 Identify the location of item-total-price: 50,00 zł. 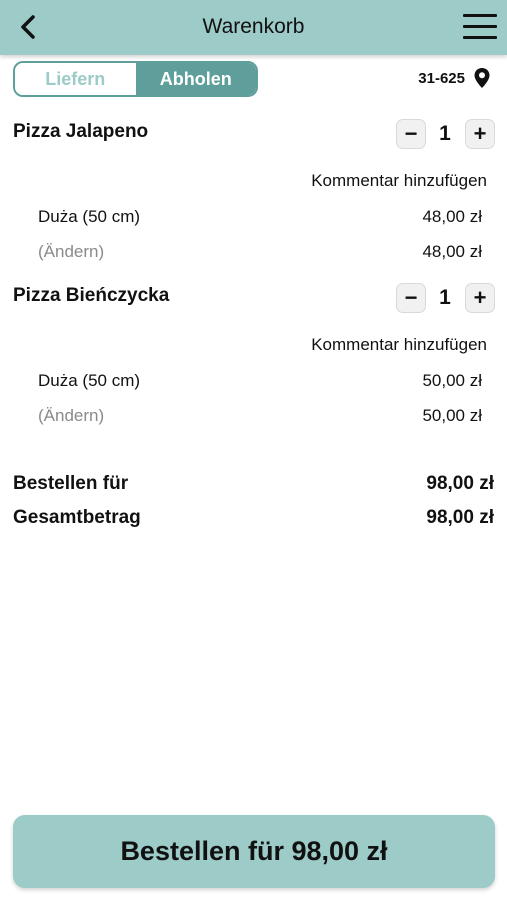
(452, 415).